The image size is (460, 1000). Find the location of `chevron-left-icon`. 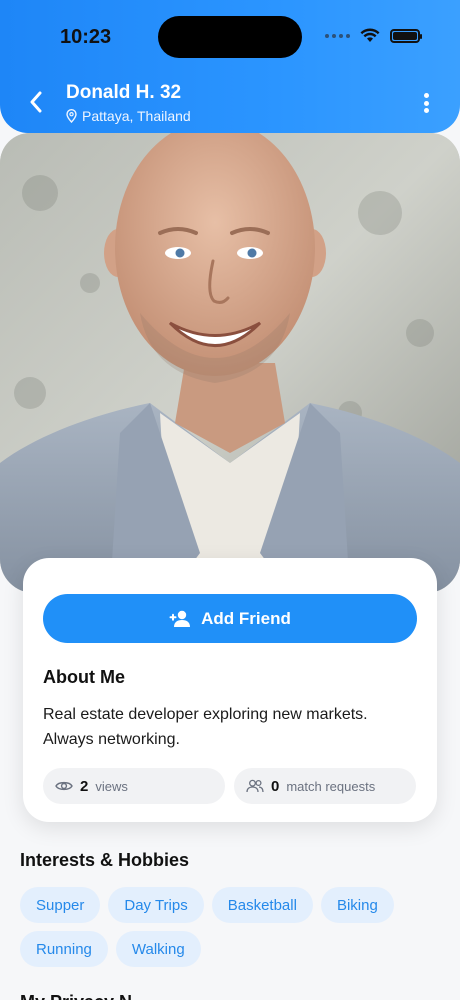

chevron-left-icon is located at coordinates (36, 102).